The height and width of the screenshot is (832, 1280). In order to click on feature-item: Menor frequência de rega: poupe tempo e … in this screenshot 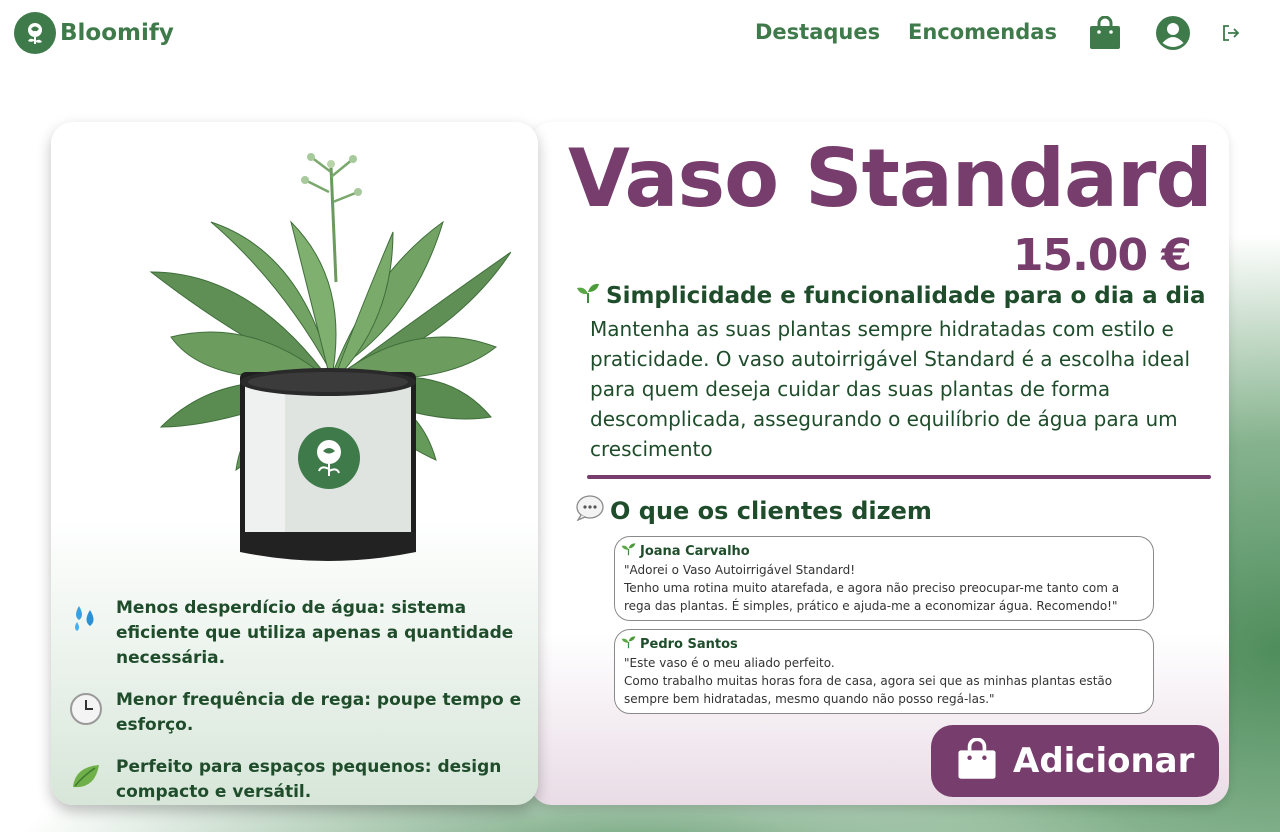, I will do `click(299, 713)`.